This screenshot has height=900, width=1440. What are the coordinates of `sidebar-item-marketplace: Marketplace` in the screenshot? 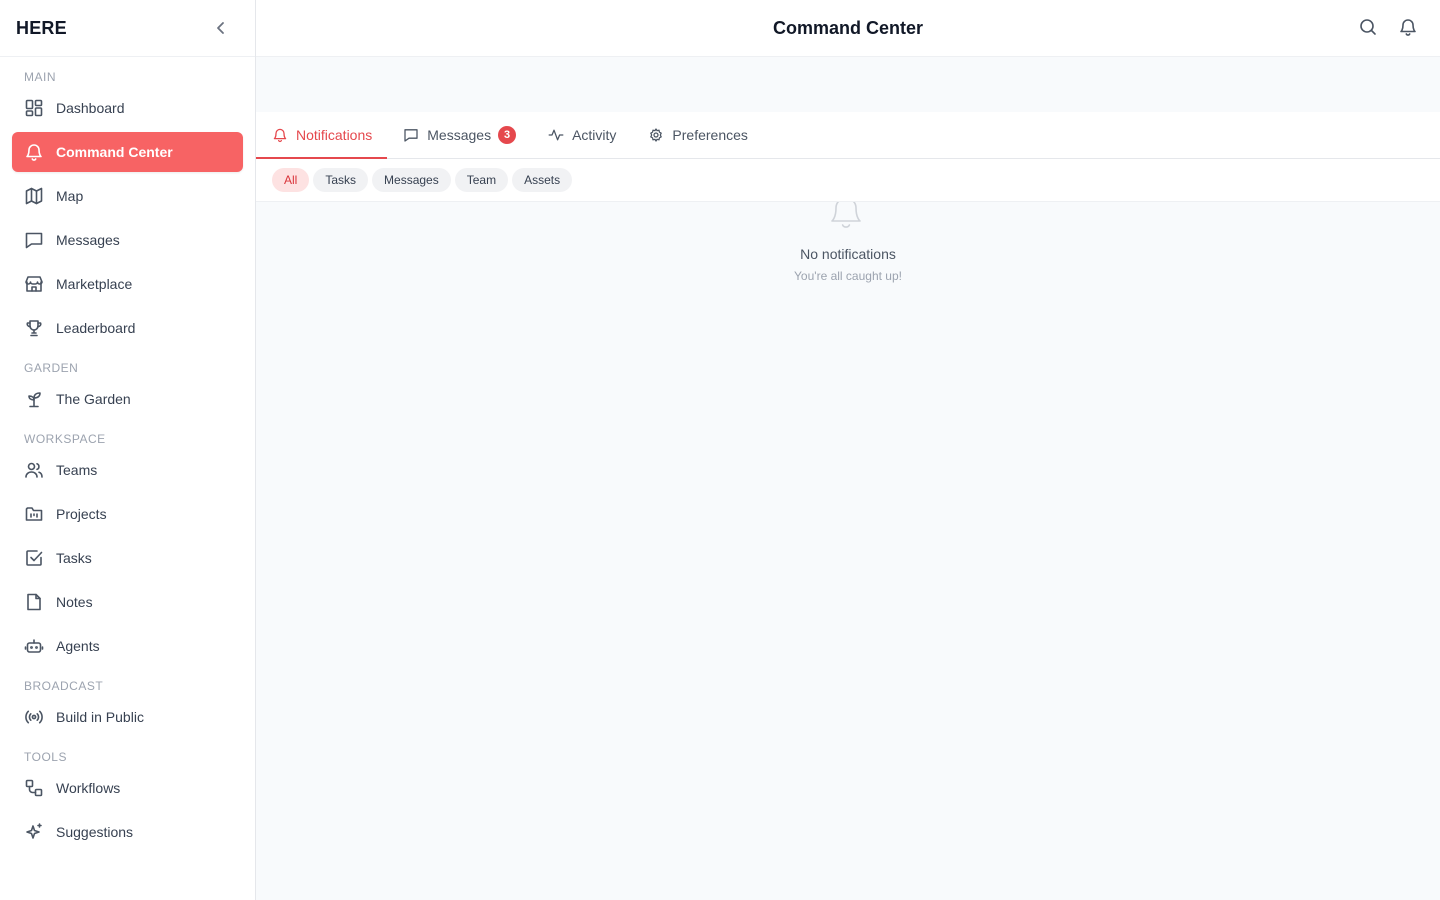 It's located at (127, 284).